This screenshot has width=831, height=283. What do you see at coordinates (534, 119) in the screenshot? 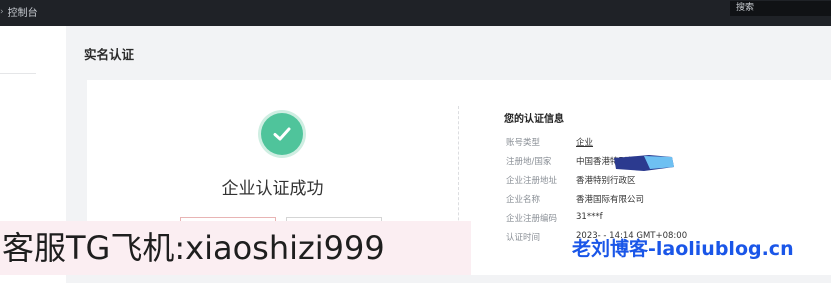
I see `info-title: 您的认证信息` at bounding box center [534, 119].